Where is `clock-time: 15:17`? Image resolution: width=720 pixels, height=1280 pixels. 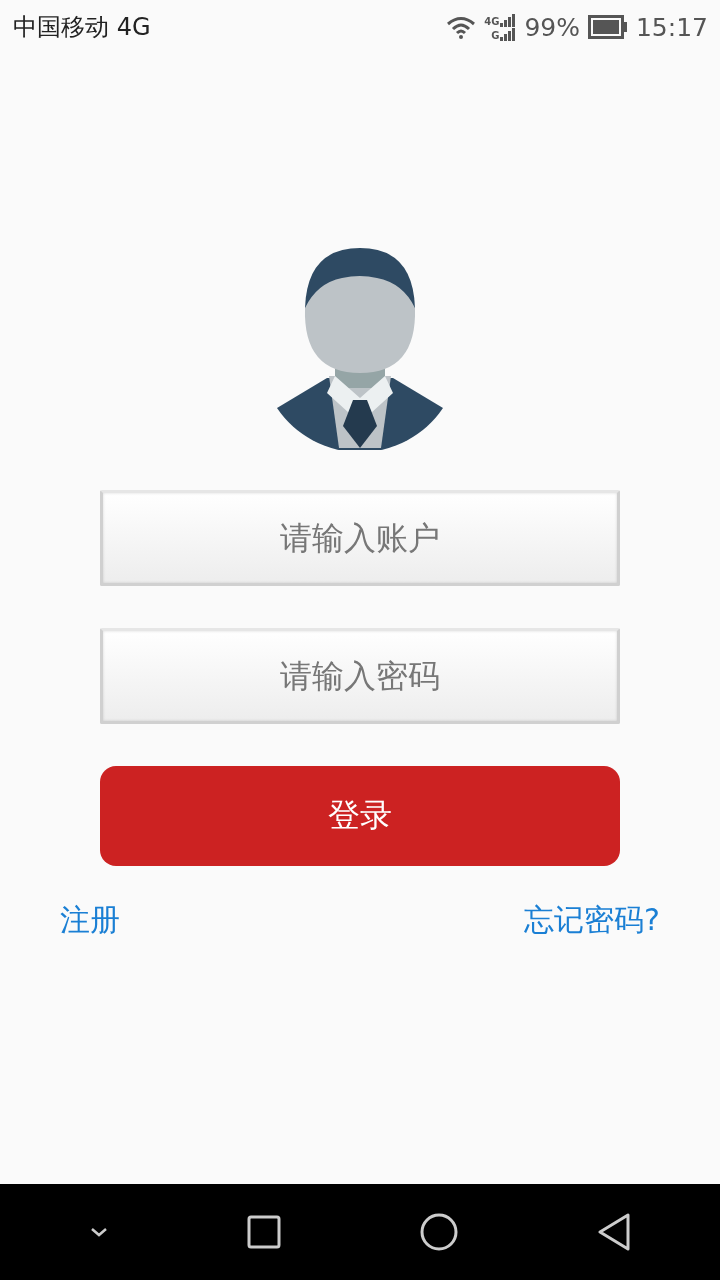
clock-time: 15:17 is located at coordinates (671, 27).